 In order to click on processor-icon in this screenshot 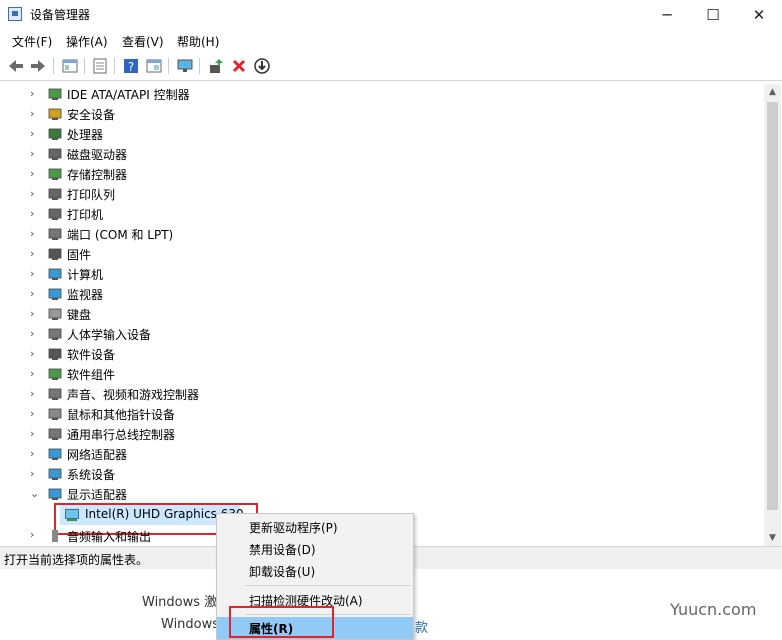, I will do `click(55, 134)`.